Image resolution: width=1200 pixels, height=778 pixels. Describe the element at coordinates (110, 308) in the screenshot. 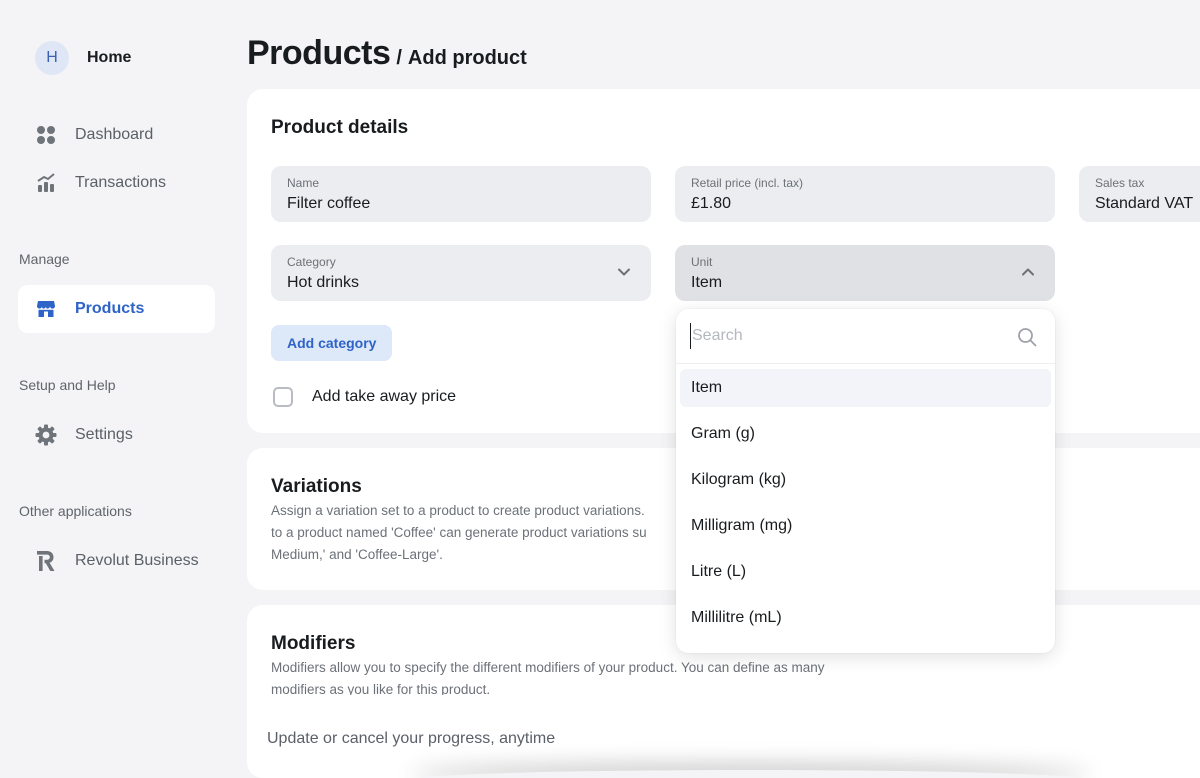

I see `sidebar-item-label: Products` at that location.